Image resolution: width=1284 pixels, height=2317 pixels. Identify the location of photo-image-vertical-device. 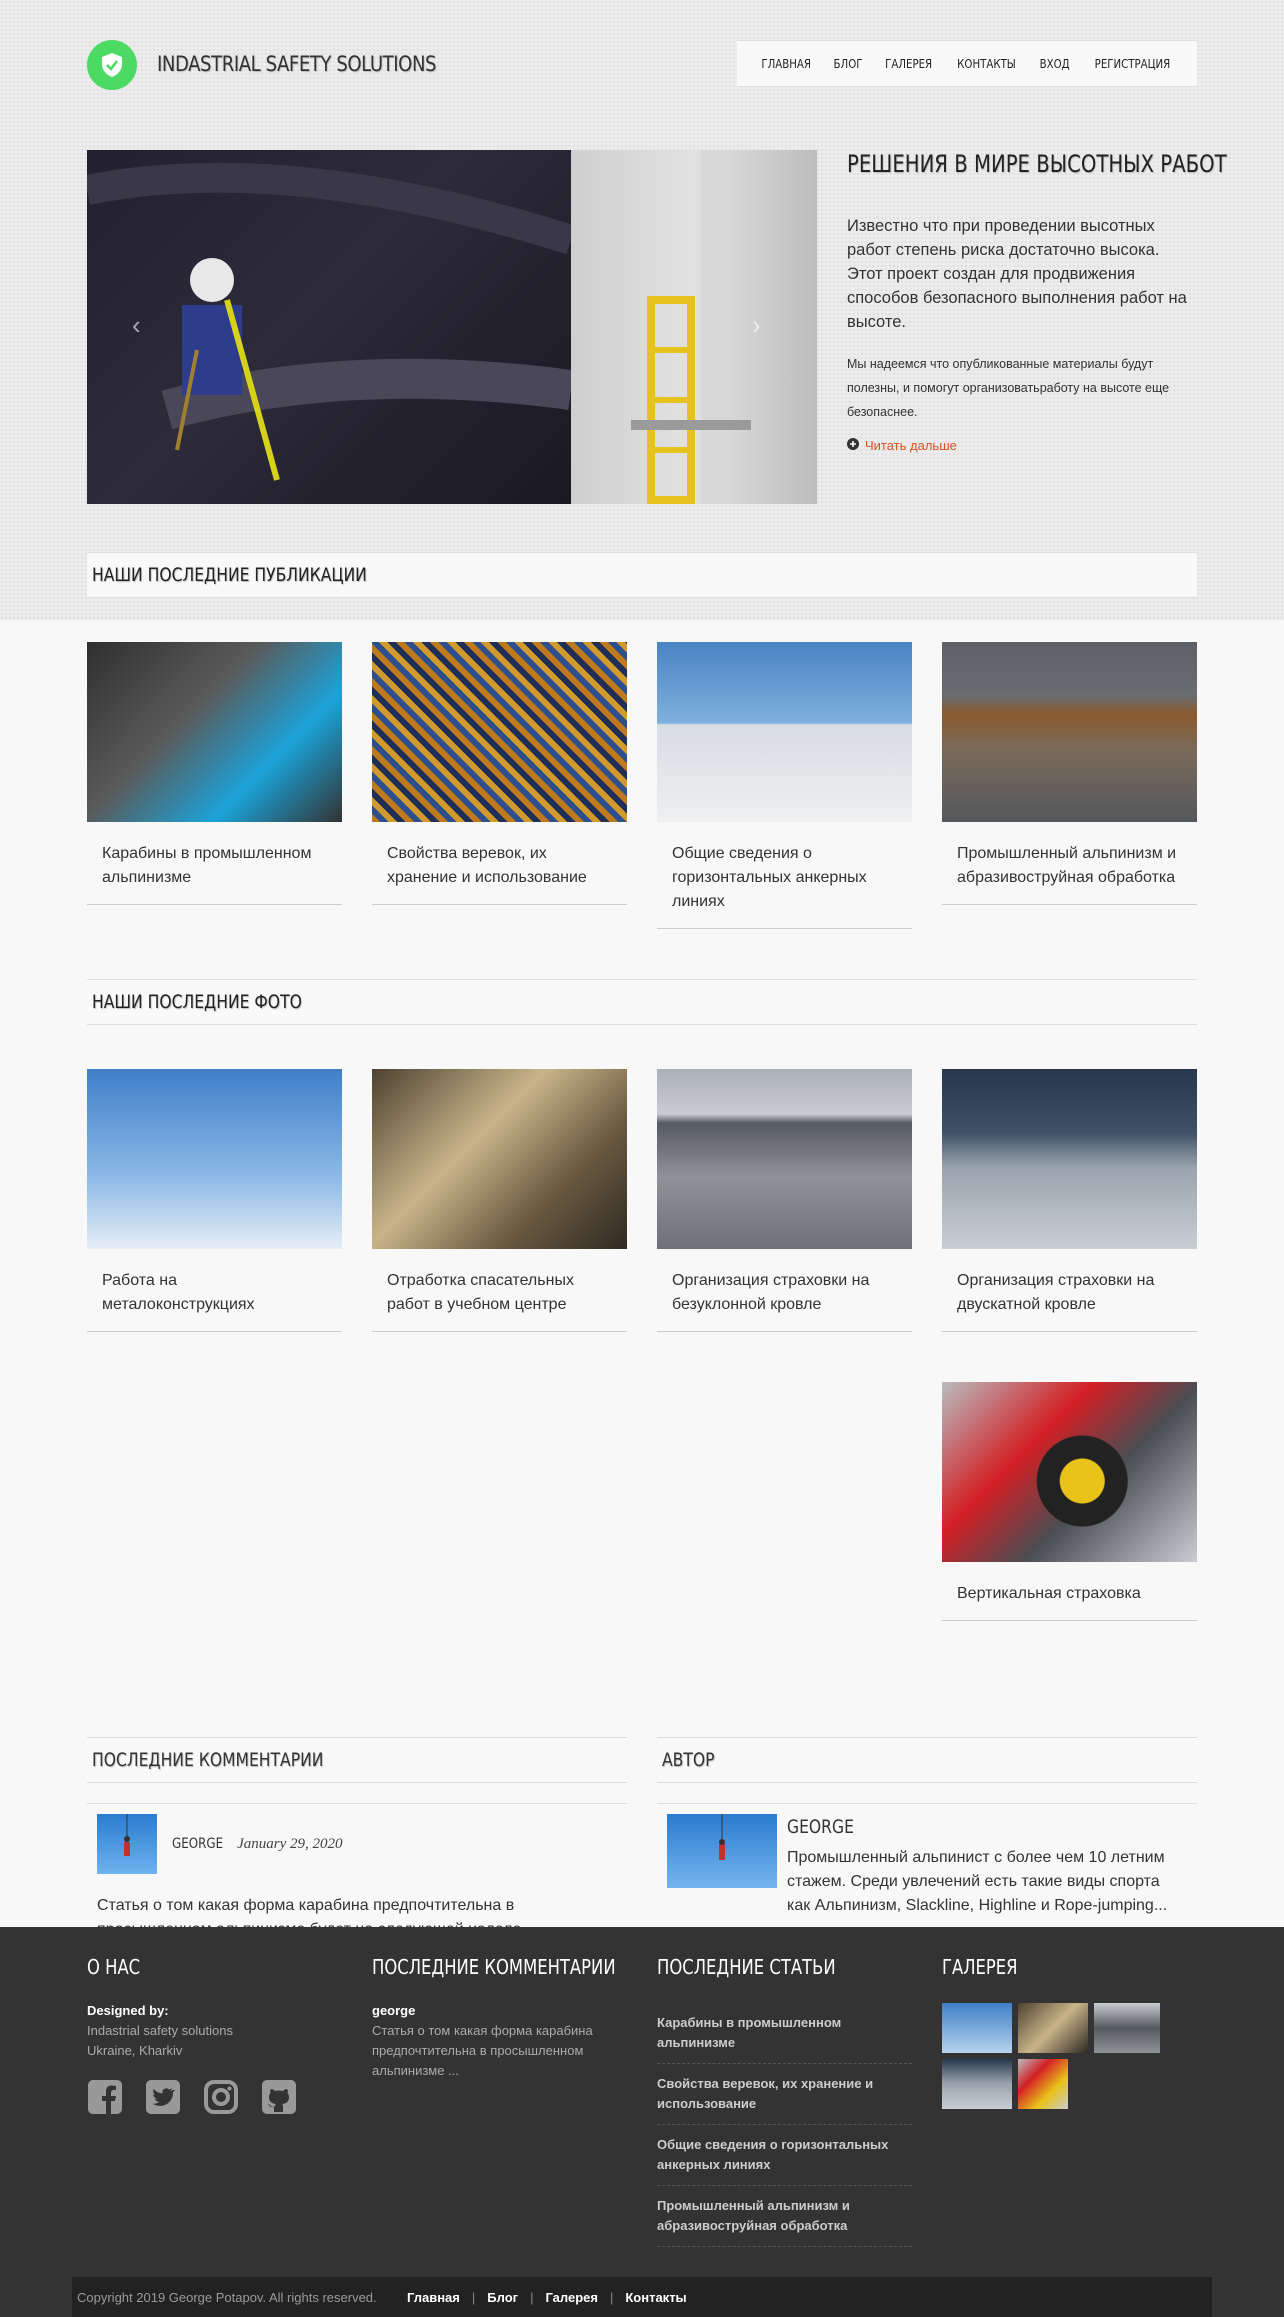
(1069, 1472).